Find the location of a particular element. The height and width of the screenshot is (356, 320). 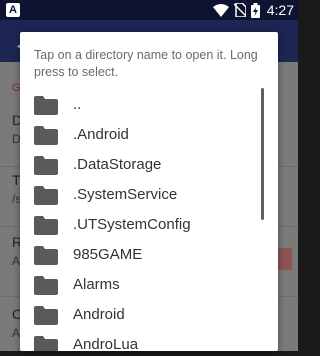

directory-item: 985GAME is located at coordinates (149, 255).